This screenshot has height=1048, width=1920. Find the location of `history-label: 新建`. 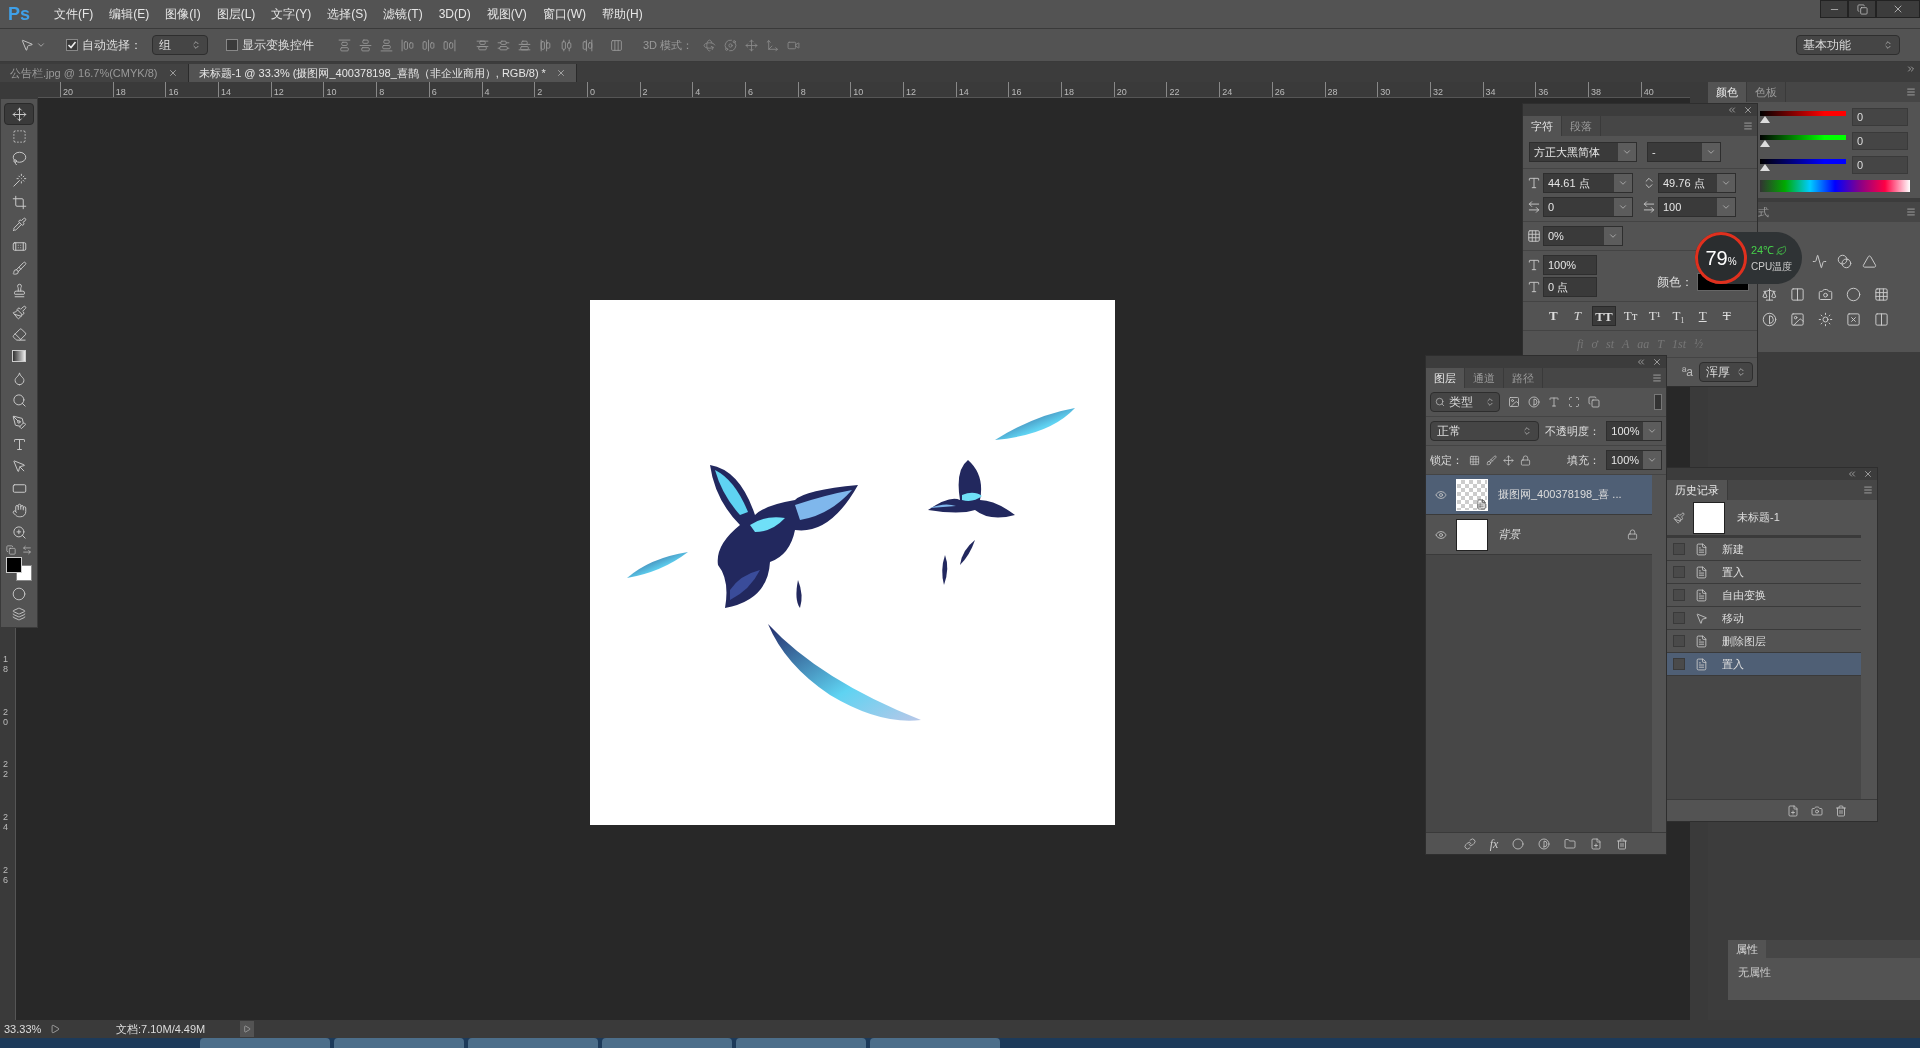

history-label: 新建 is located at coordinates (1733, 549).